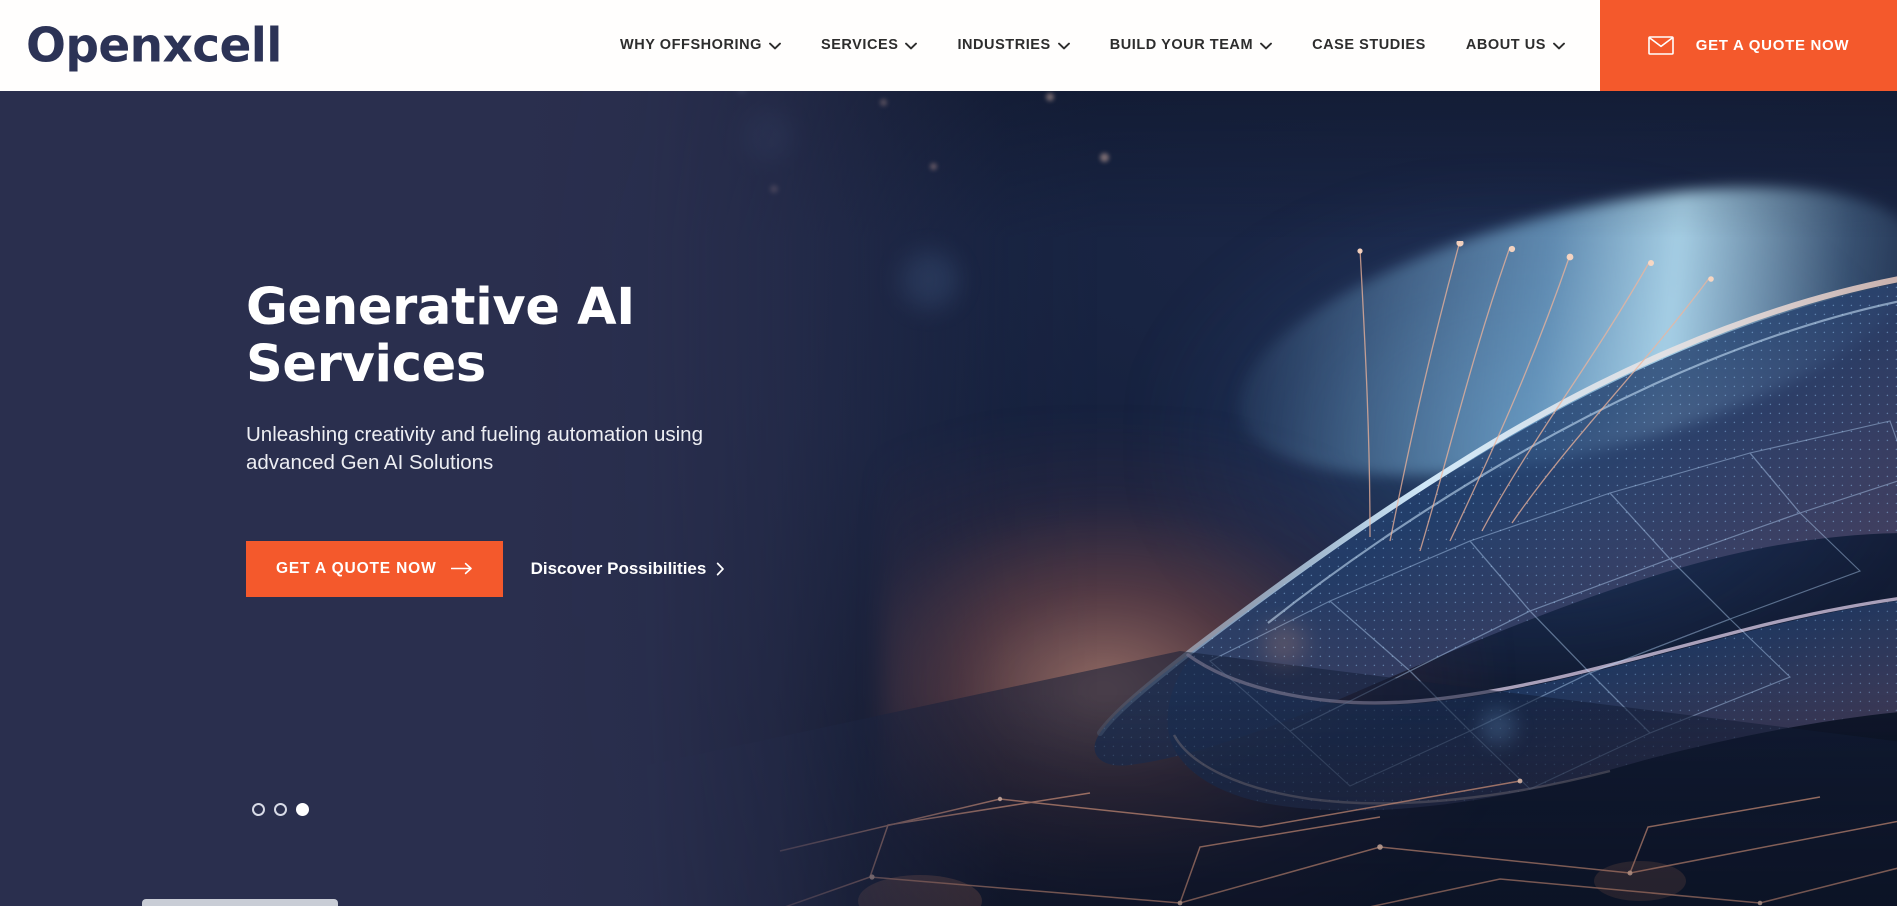  I want to click on mail-icon, so click(1660, 45).